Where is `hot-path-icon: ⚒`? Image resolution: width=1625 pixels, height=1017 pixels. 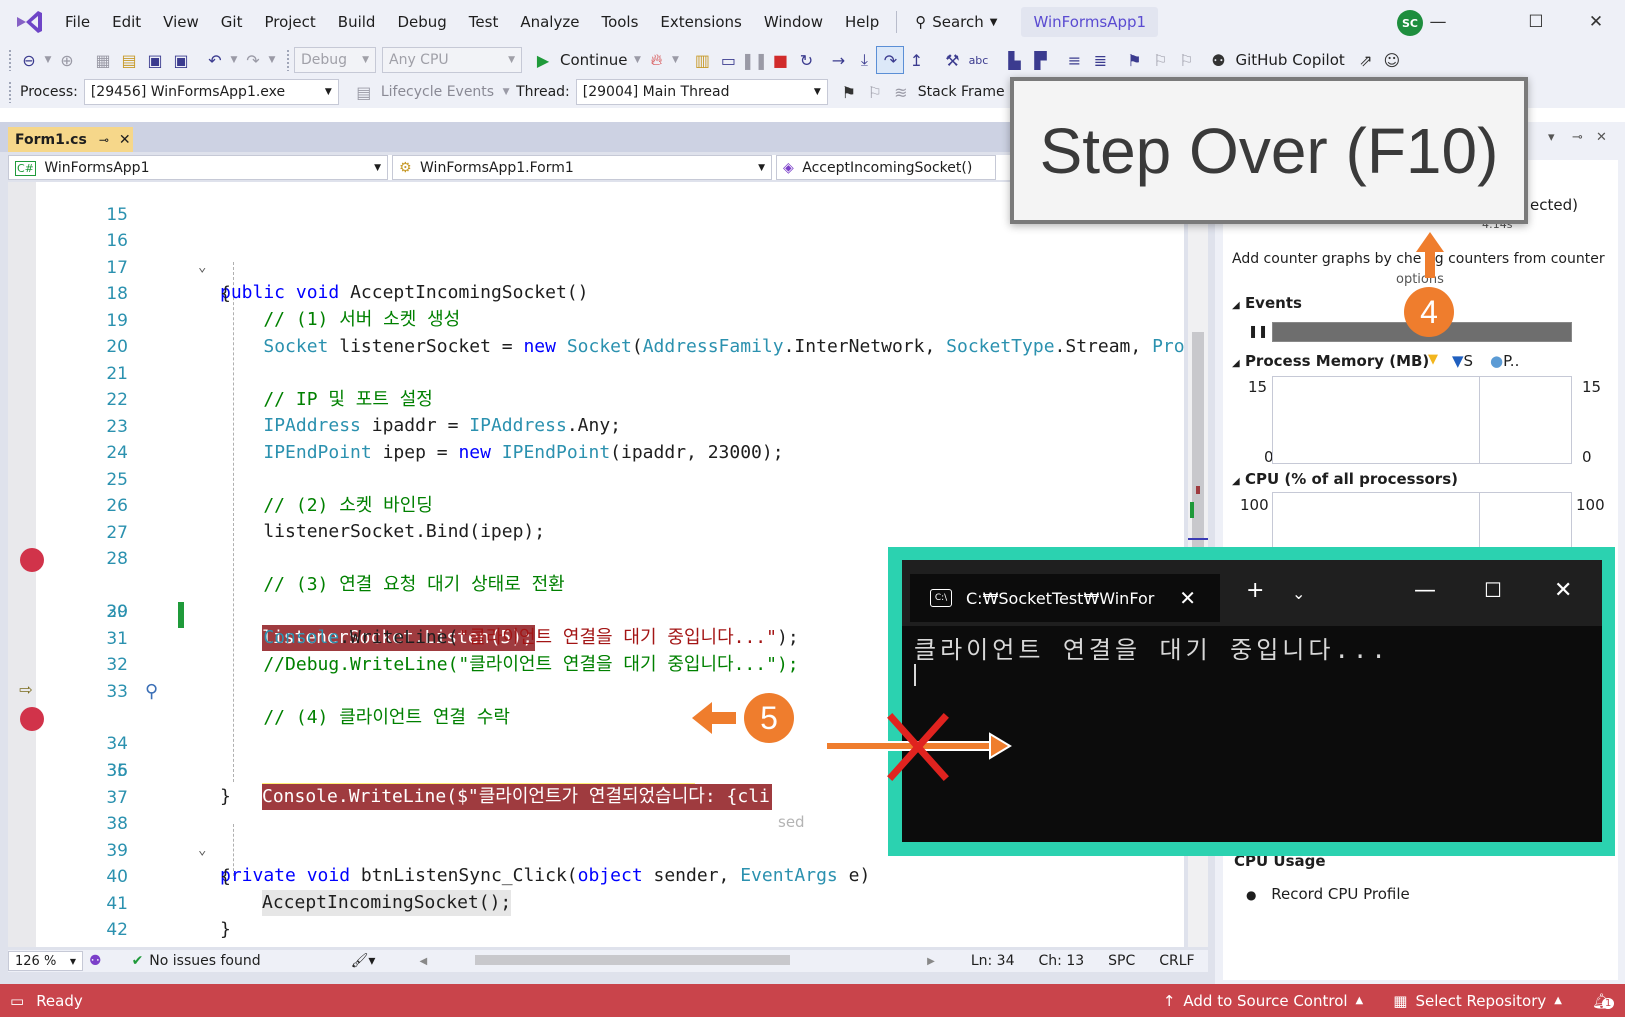 hot-path-icon: ⚒ is located at coordinates (952, 60).